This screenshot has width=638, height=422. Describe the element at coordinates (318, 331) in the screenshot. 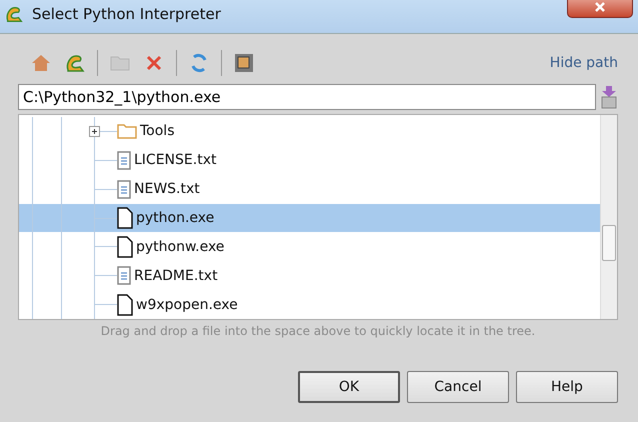

I see `hint-text: Drag and drop a file into the space above to quickly locate it in the tree.` at that location.